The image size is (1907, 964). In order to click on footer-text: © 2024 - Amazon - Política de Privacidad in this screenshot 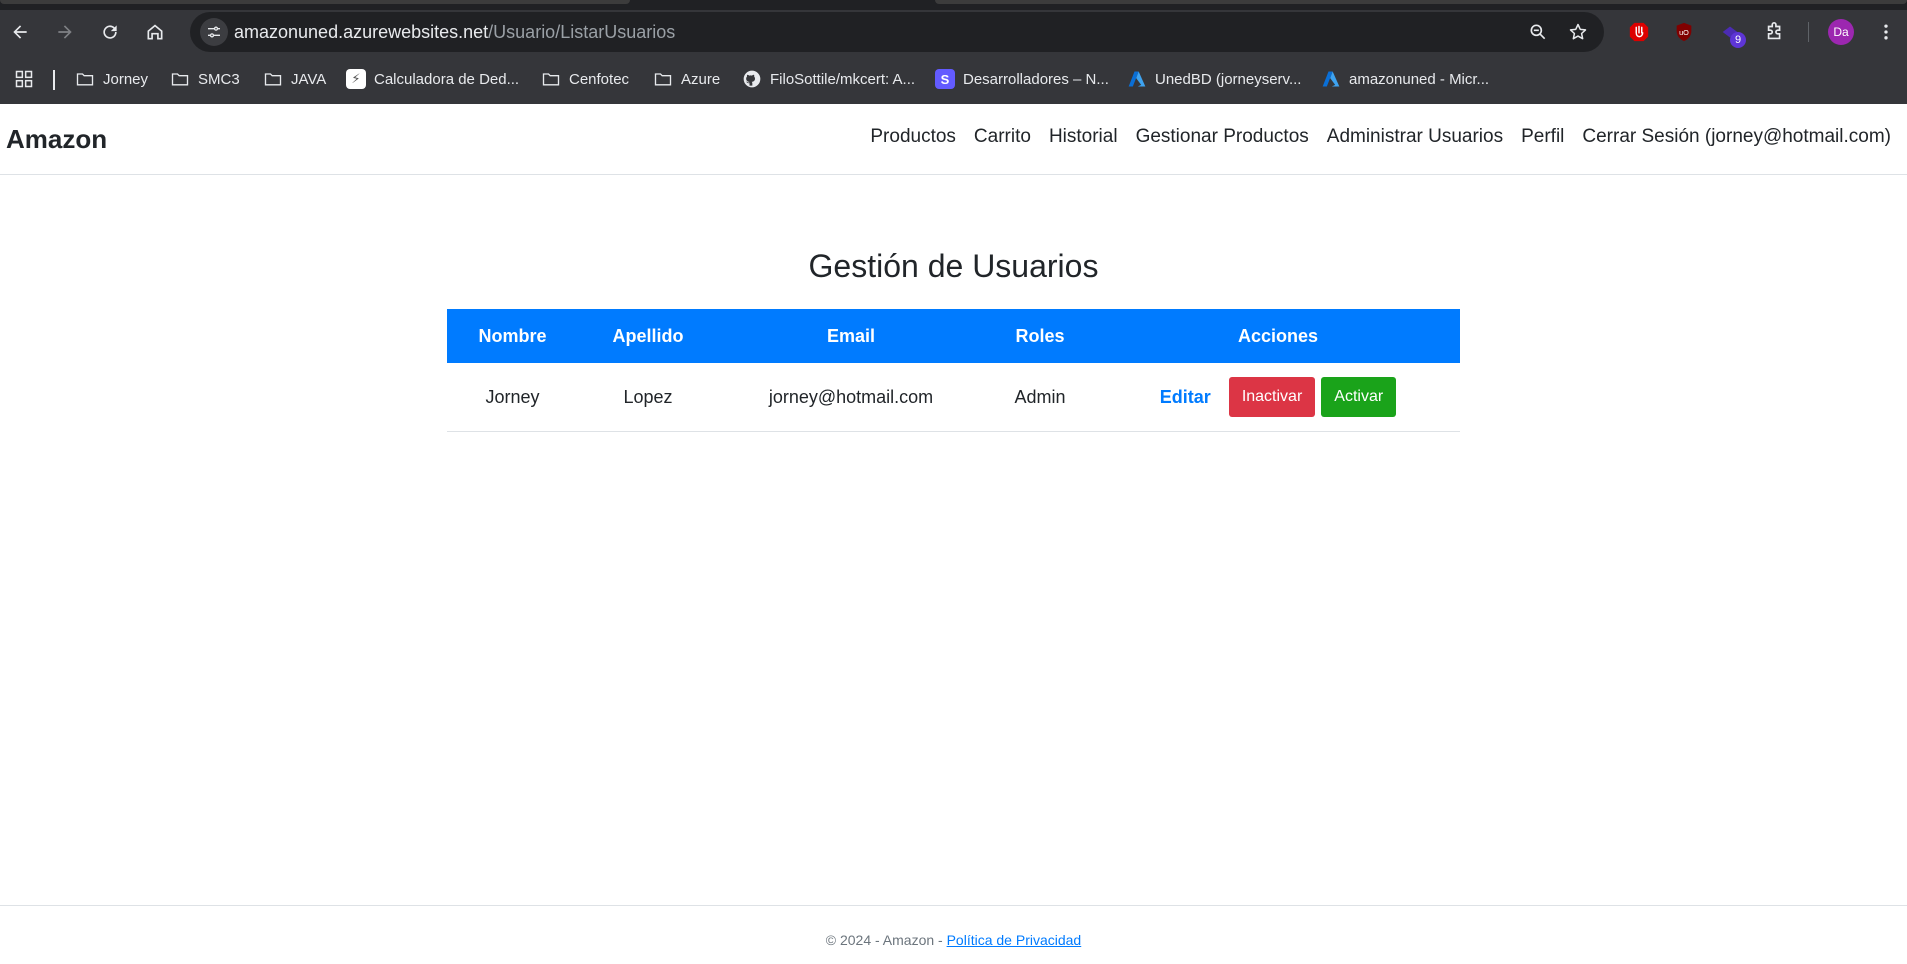, I will do `click(953, 940)`.